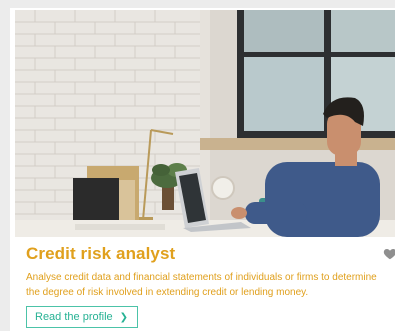  I want to click on title-row: Credit risk analyst, so click(210, 256).